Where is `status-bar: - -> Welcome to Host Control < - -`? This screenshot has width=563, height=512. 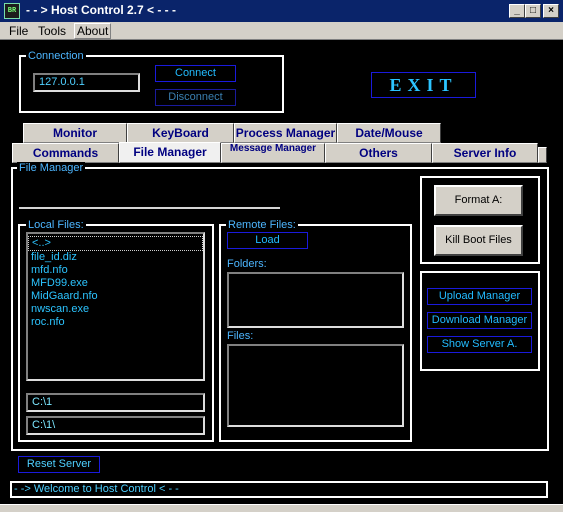 status-bar: - -> Welcome to Host Control < - - is located at coordinates (279, 489).